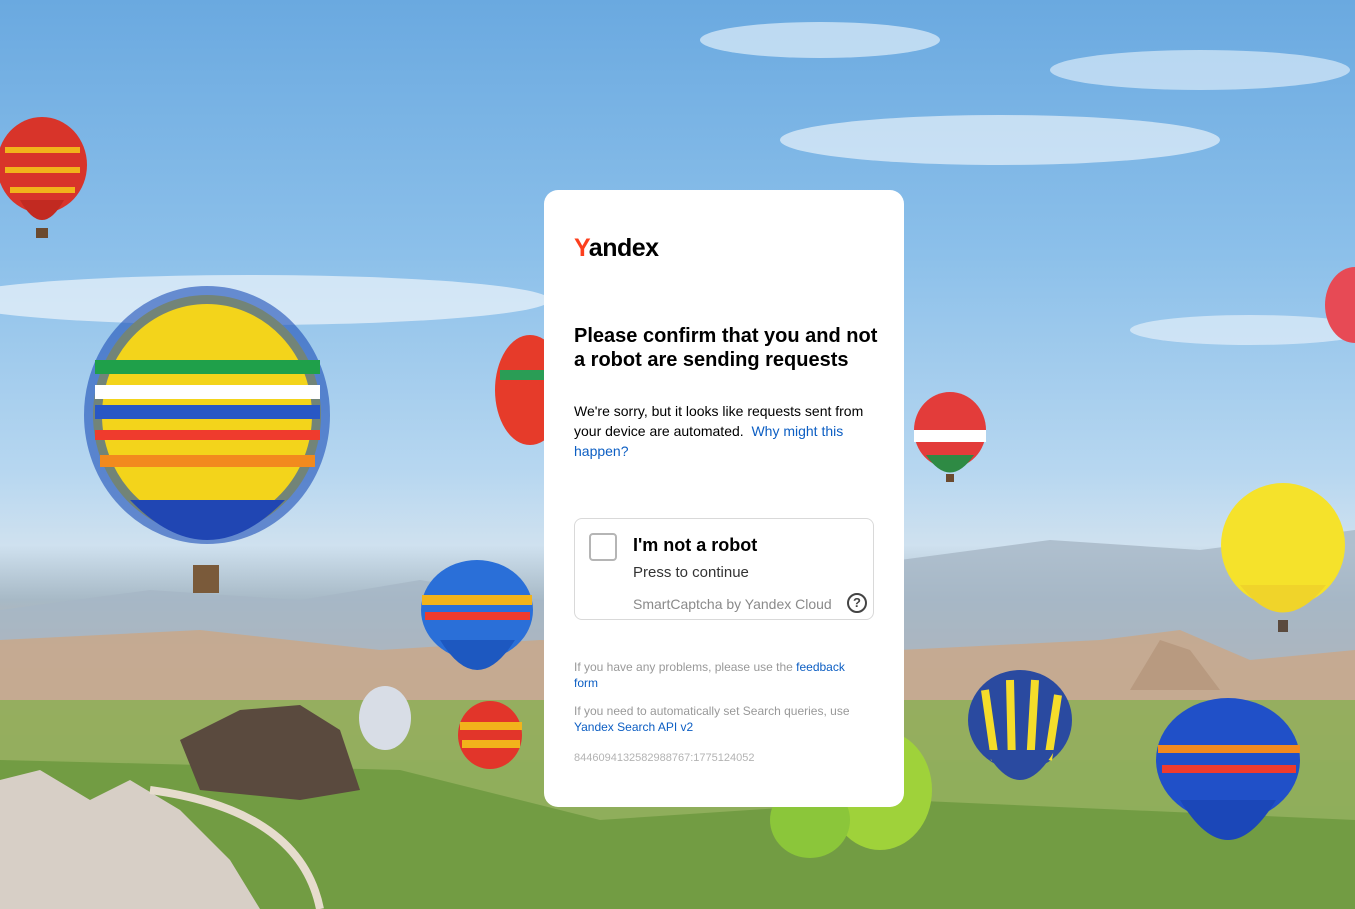 The width and height of the screenshot is (1355, 909). What do you see at coordinates (603, 547) in the screenshot?
I see `not-a-robot-checkbox` at bounding box center [603, 547].